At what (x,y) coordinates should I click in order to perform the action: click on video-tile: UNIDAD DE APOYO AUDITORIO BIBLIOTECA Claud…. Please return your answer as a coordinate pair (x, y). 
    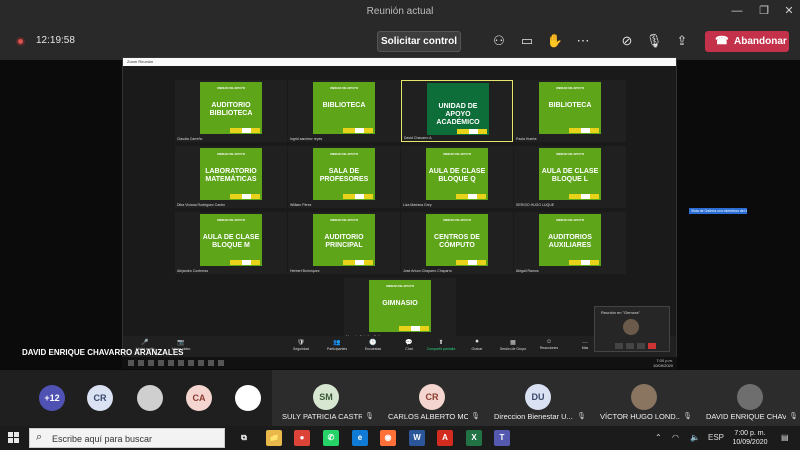
    Looking at the image, I should click on (231, 111).